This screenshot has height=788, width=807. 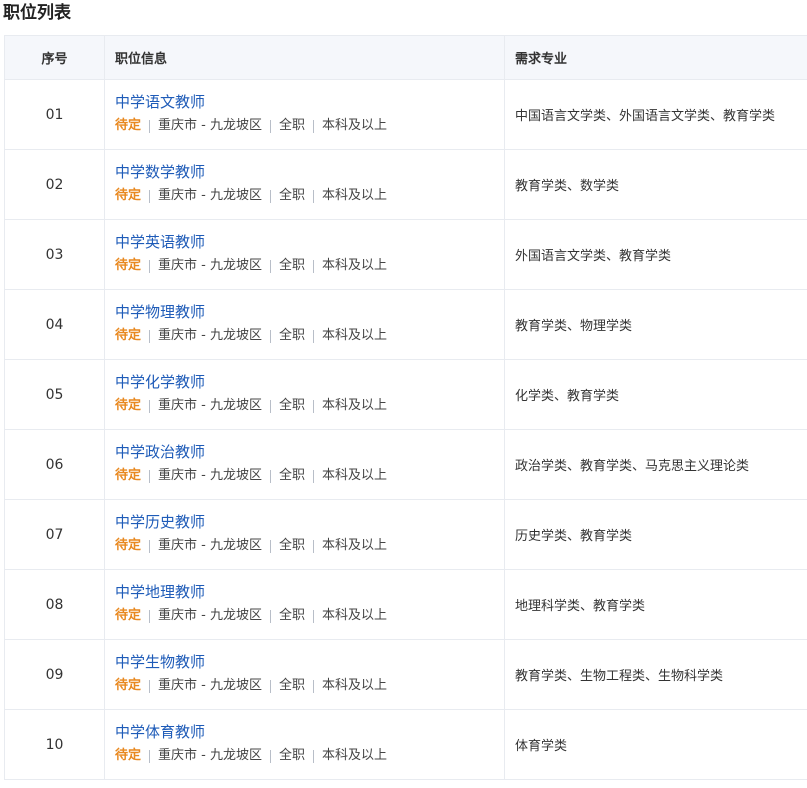 What do you see at coordinates (305, 114) in the screenshot?
I see `row-info-cell: 中学语文教师 待定 重庆市 - 九龙坡区 全职 本科及以上` at bounding box center [305, 114].